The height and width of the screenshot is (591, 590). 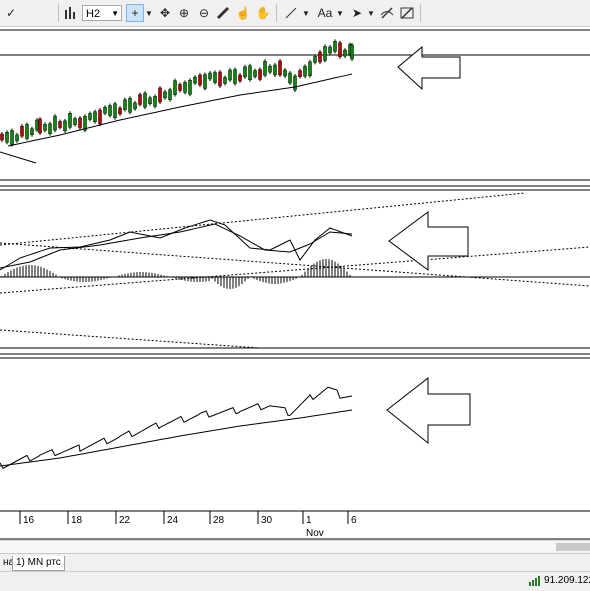 What do you see at coordinates (429, 68) in the screenshot?
I see `left-arrow-annotation` at bounding box center [429, 68].